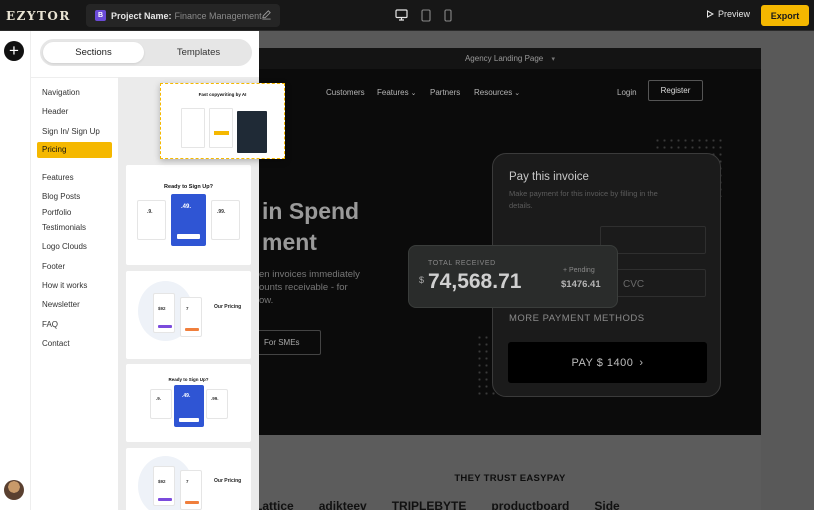 This screenshot has width=814, height=510. What do you see at coordinates (710, 14) in the screenshot?
I see `play-icon` at bounding box center [710, 14].